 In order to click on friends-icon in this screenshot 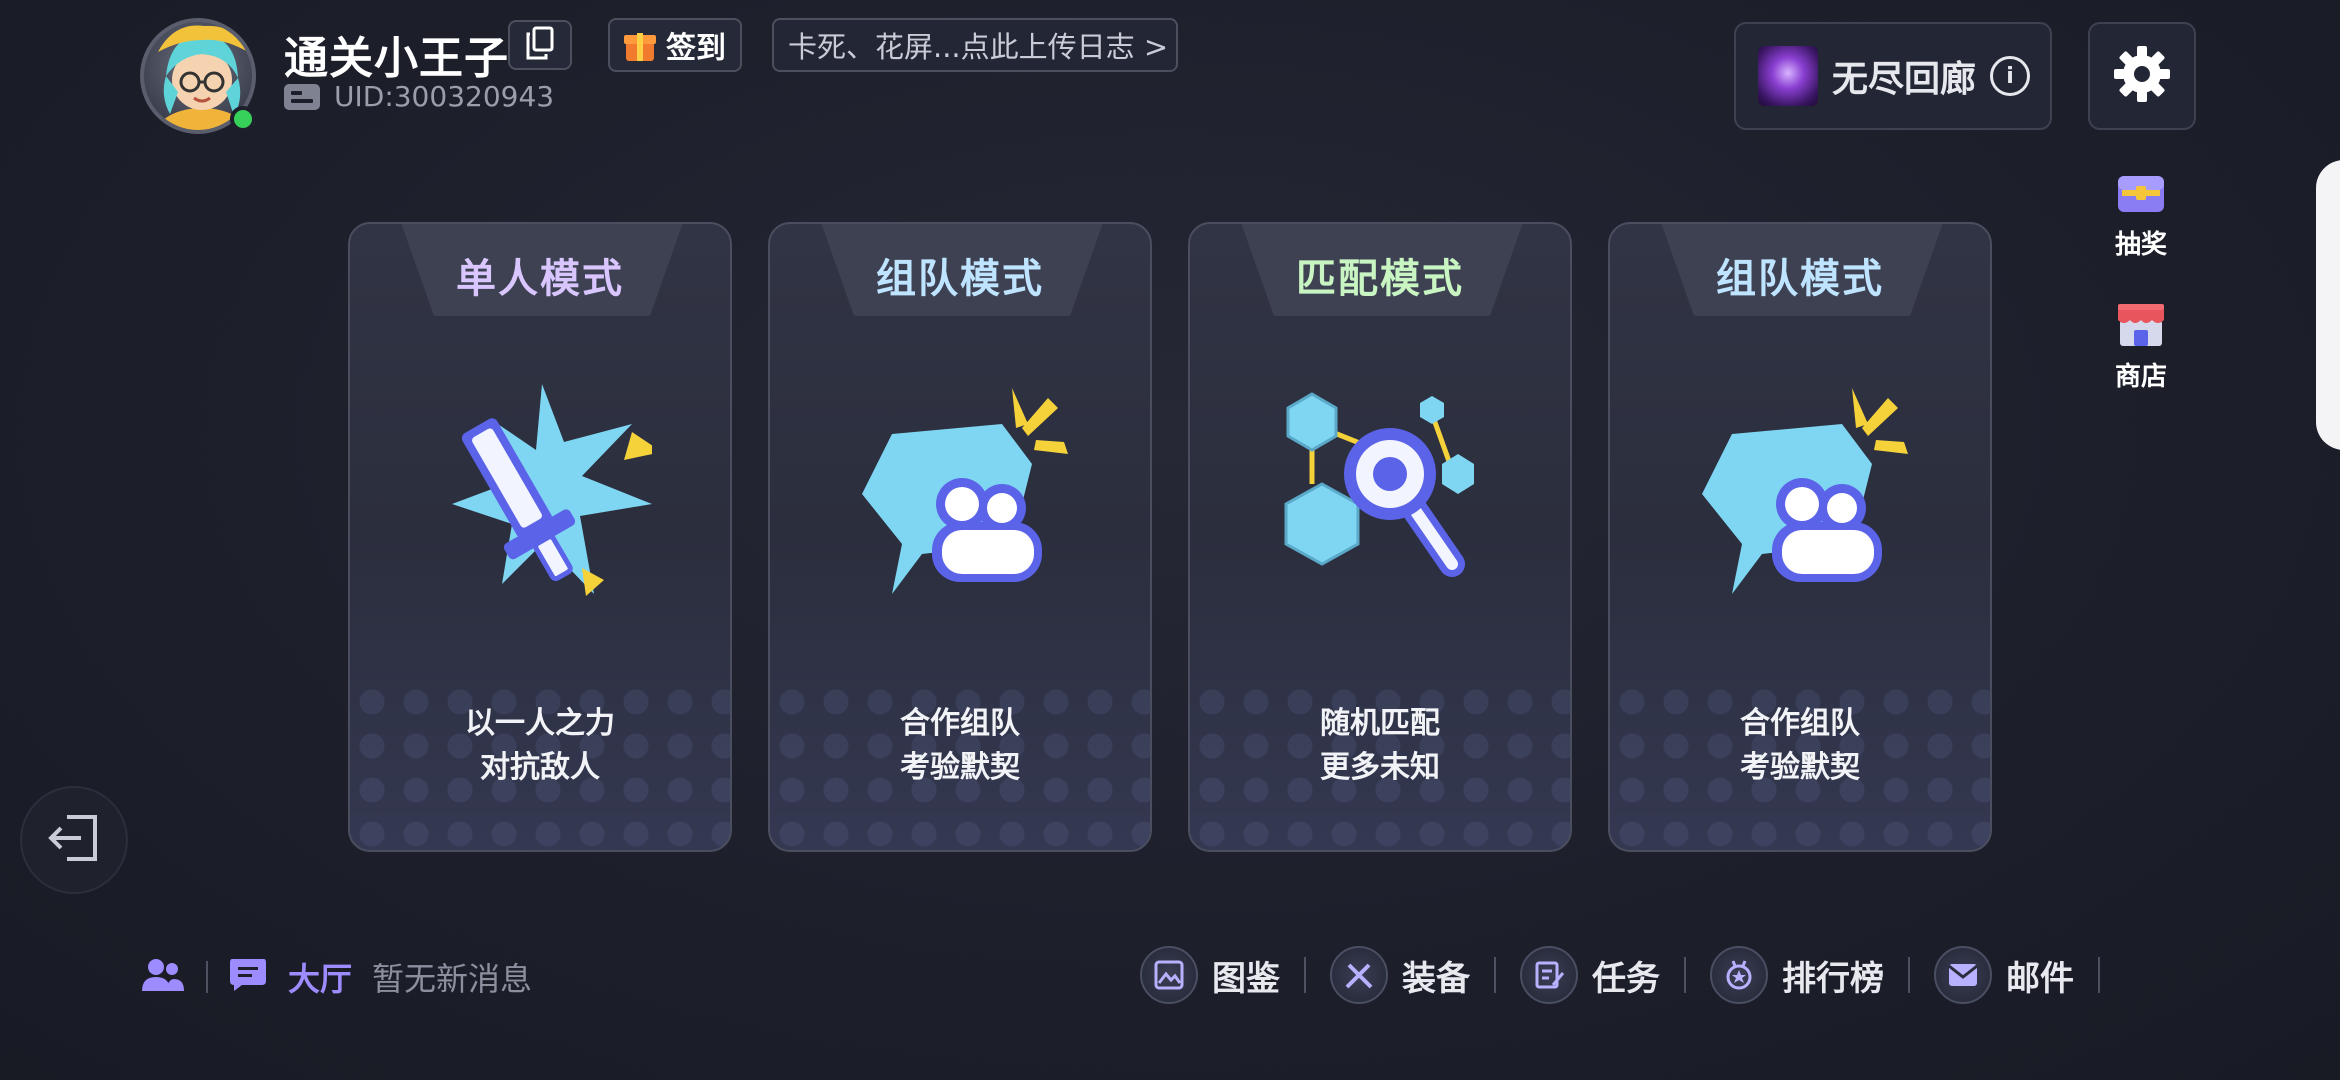, I will do `click(164, 977)`.